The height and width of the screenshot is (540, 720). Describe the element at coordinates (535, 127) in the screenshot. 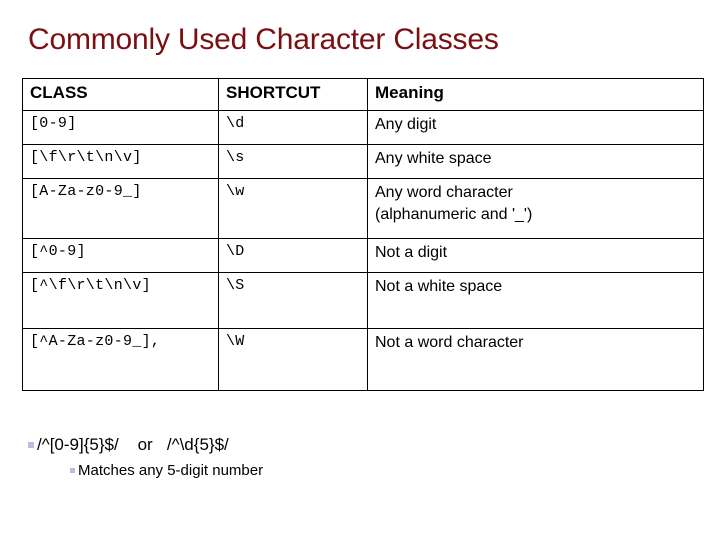

I see `cell-meaning: Any digit` at that location.